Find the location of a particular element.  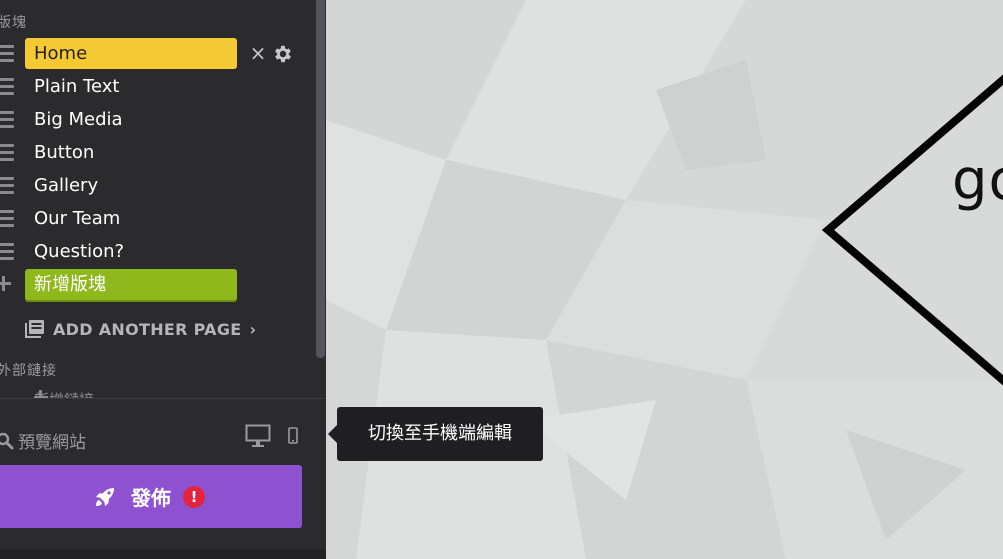

mobile-icon is located at coordinates (293, 436).